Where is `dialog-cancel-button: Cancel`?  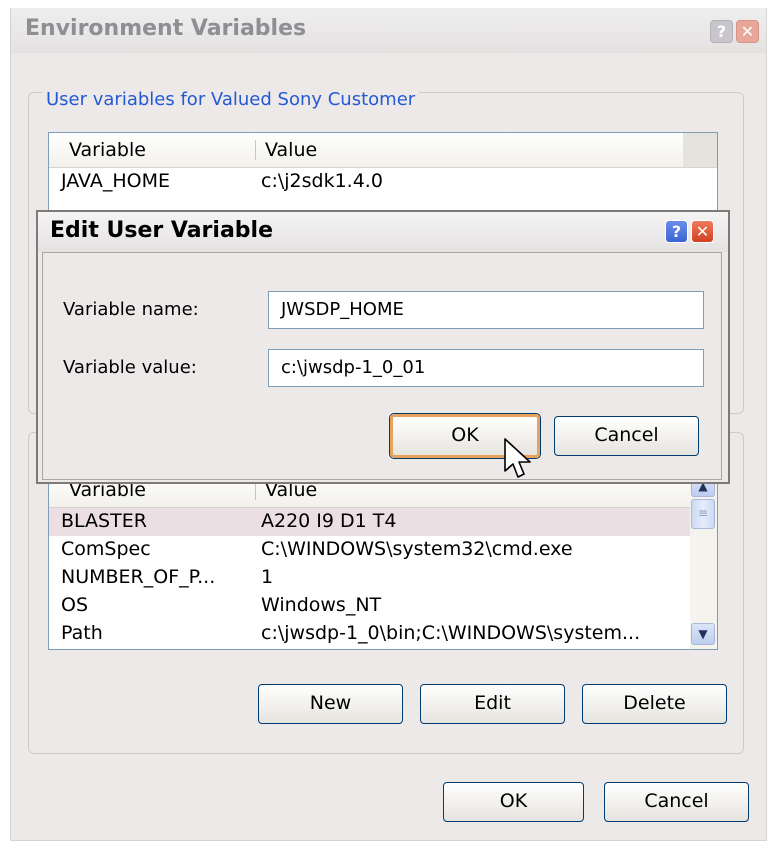
dialog-cancel-button: Cancel is located at coordinates (626, 436).